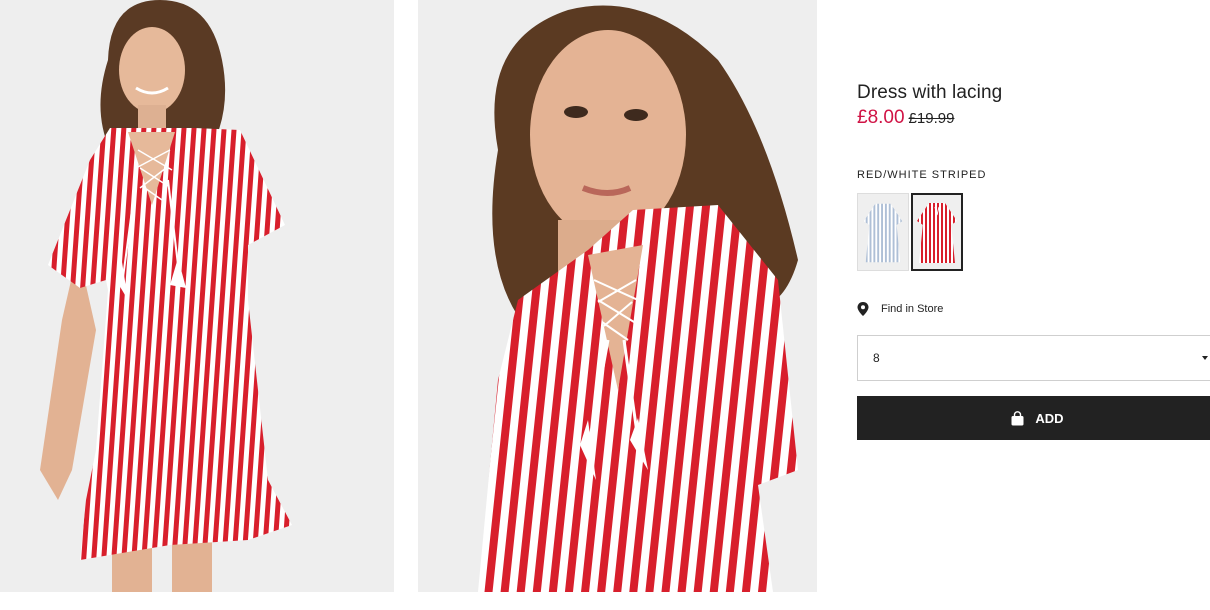  I want to click on shopping-bag-icon, so click(1017, 417).